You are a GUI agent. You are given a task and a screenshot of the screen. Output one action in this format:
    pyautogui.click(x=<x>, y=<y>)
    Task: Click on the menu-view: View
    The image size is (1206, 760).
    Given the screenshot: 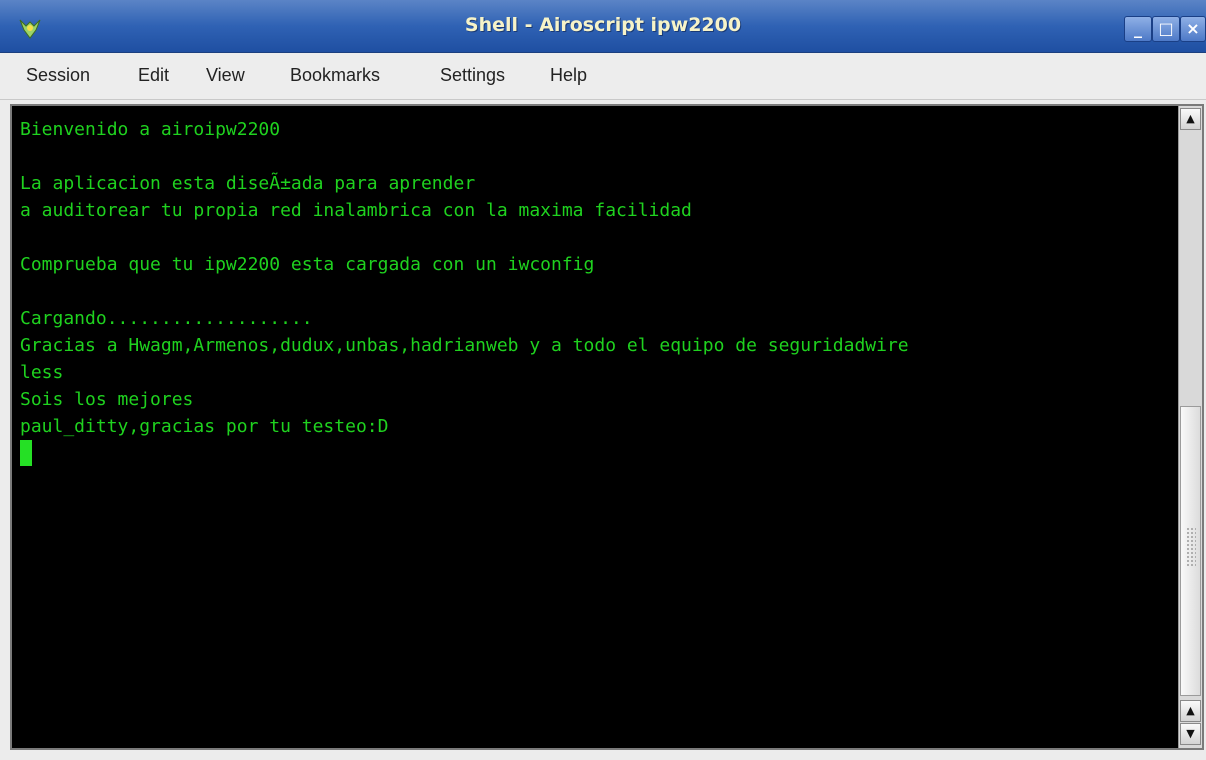 What is the action you would take?
    pyautogui.click(x=225, y=75)
    